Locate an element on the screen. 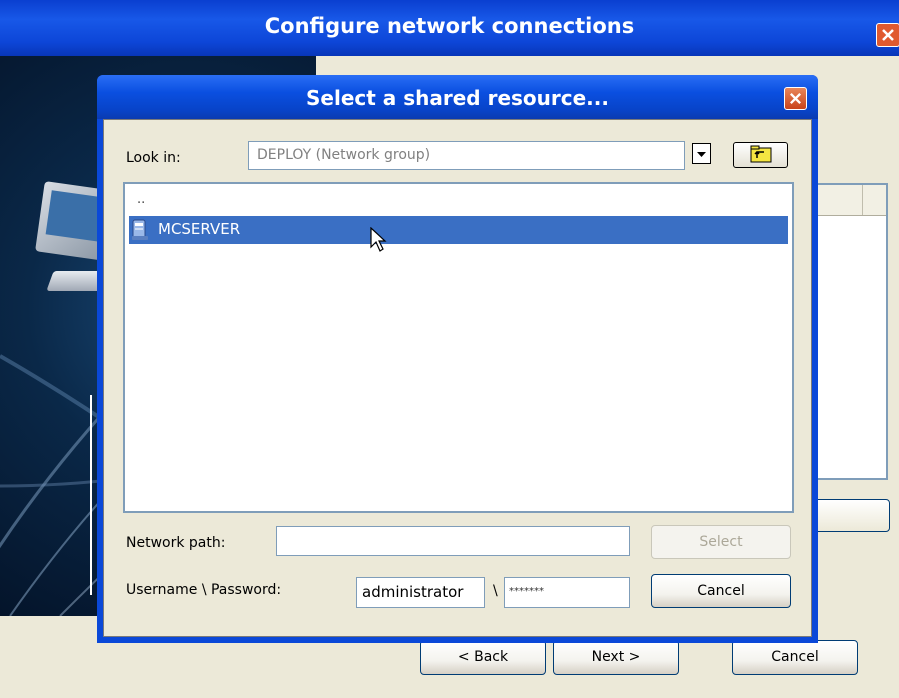 This screenshot has width=899, height=698. wizard-cancel-button: Cancel is located at coordinates (795, 657).